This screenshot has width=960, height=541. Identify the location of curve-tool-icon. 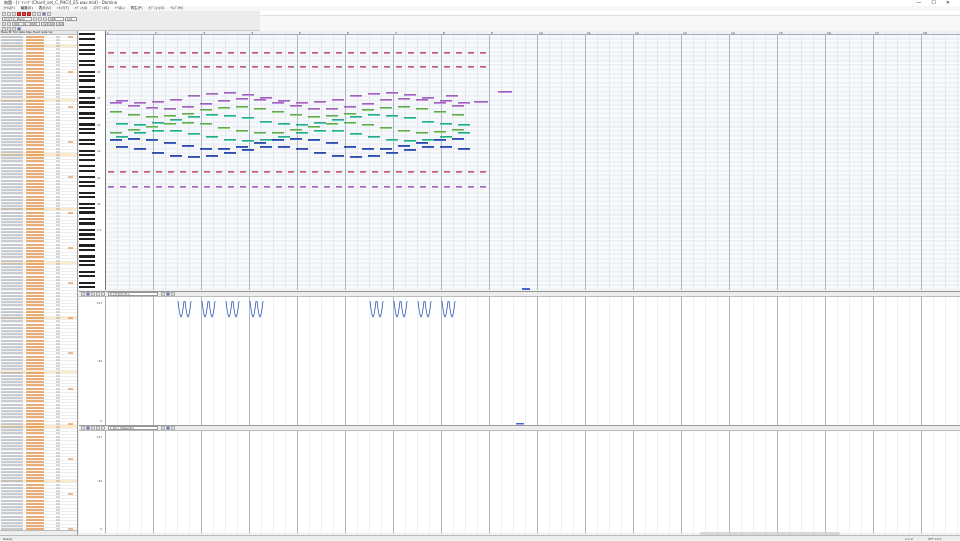
(93, 428).